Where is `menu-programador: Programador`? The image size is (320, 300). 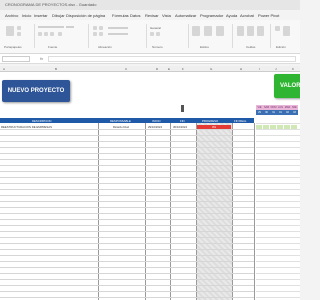 menu-programador: Programador is located at coordinates (211, 15).